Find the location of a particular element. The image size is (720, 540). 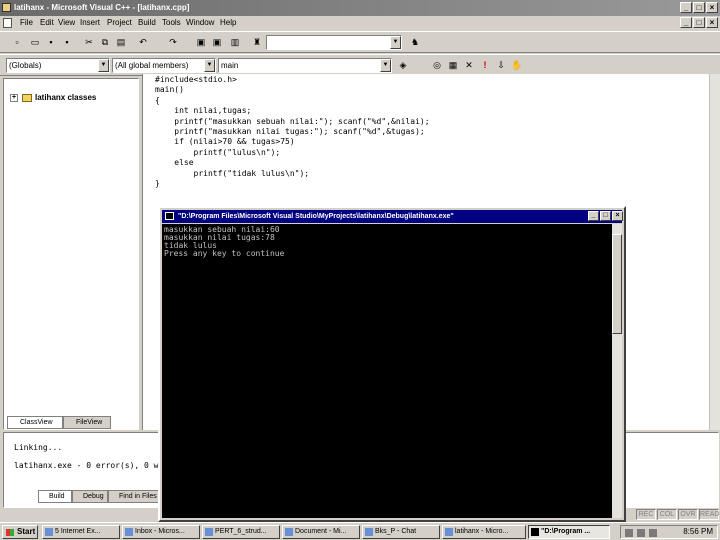

breakpoint-icon: ✋ is located at coordinates (517, 65).